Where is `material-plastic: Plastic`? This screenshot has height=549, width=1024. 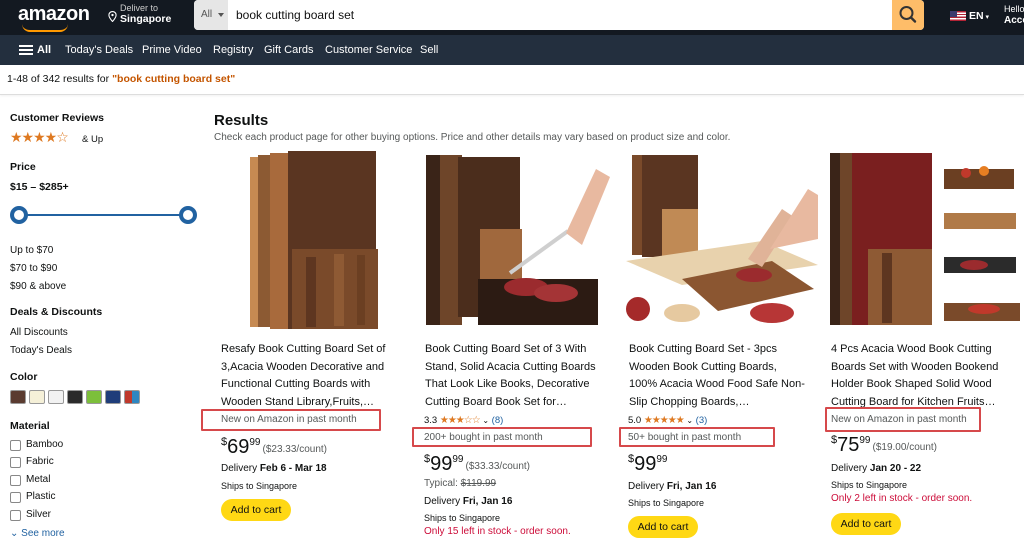 material-plastic: Plastic is located at coordinates (40, 496).